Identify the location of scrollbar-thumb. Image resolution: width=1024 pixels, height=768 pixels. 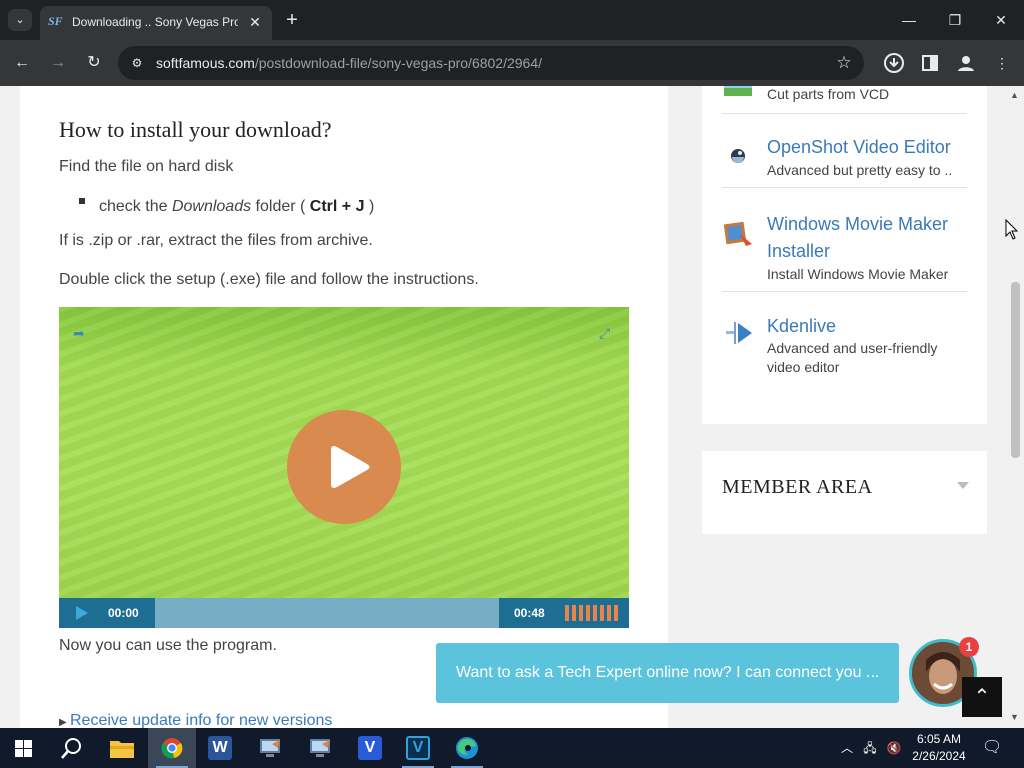
(1015, 370).